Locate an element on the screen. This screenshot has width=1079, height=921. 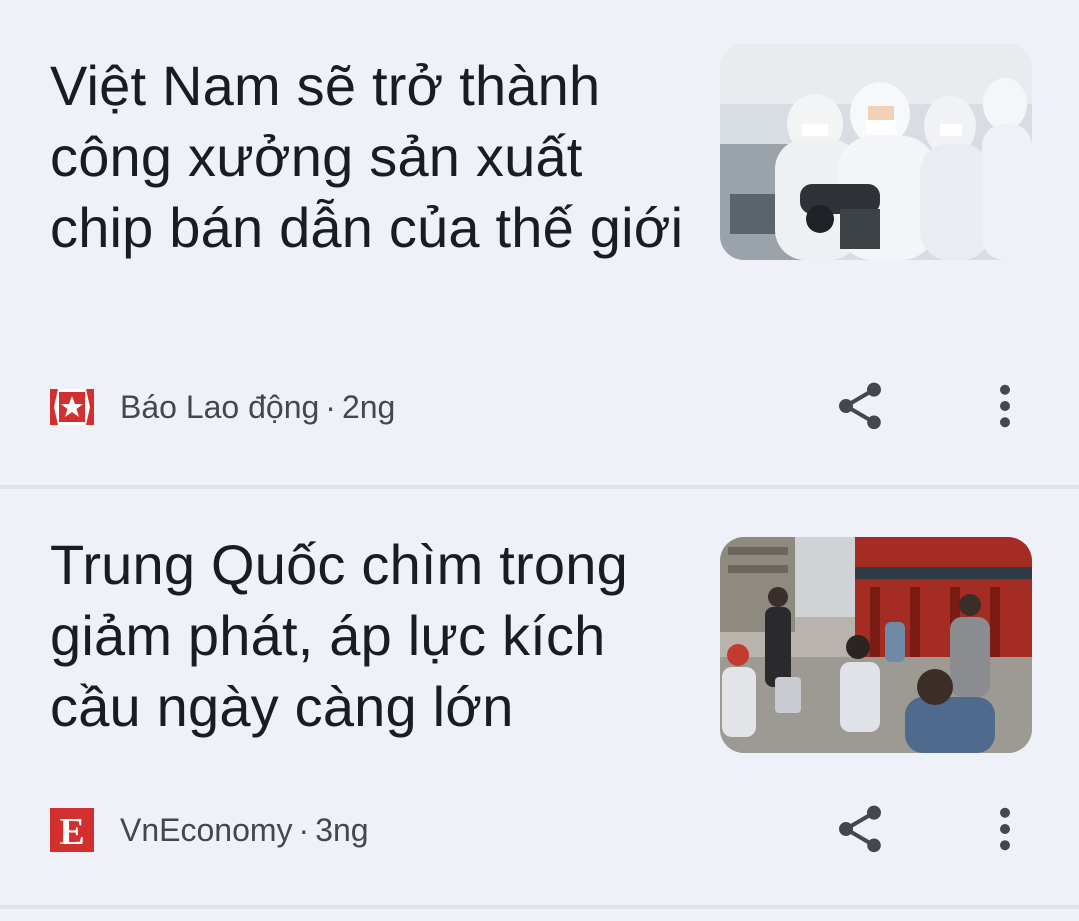
article-age: 3ng is located at coordinates (342, 829).